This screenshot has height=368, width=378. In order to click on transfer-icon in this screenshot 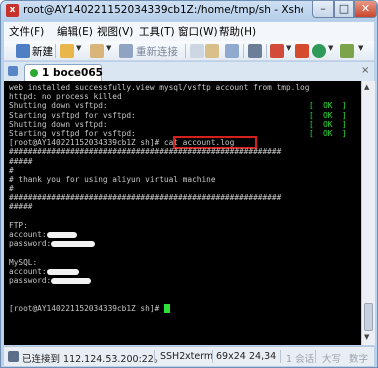, I will do `click(277, 51)`.